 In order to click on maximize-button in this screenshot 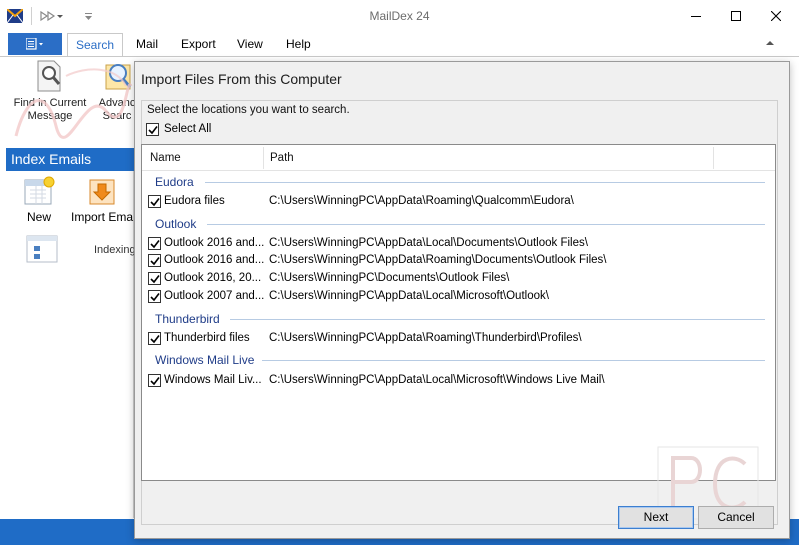, I will do `click(736, 16)`.